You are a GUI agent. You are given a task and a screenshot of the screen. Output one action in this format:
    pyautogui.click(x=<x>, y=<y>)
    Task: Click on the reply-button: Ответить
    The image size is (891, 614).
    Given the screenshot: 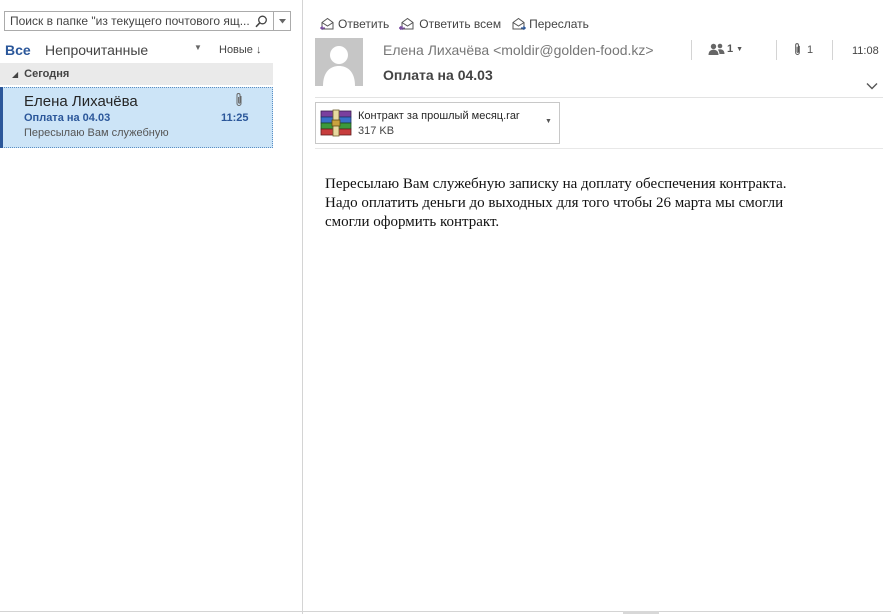 What is the action you would take?
    pyautogui.click(x=354, y=24)
    